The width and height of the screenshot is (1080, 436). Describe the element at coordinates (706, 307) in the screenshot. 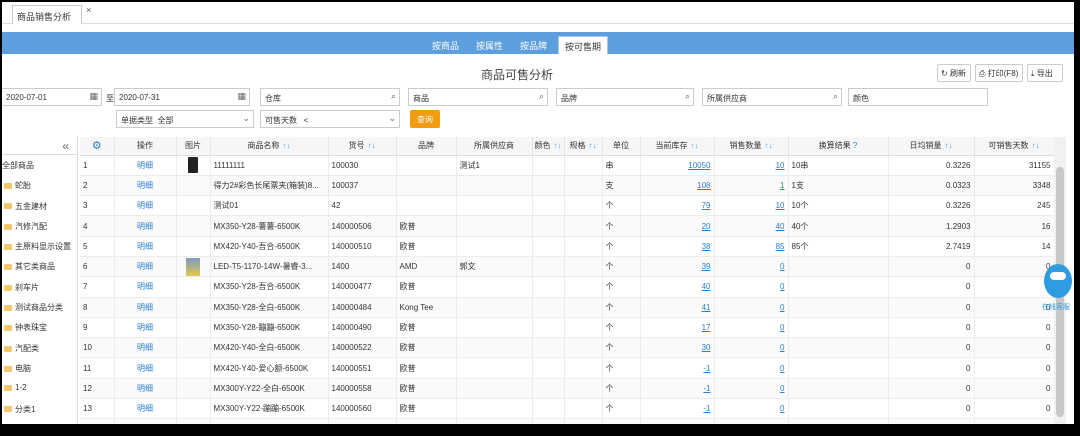

I see `current-stock-link: 41` at that location.